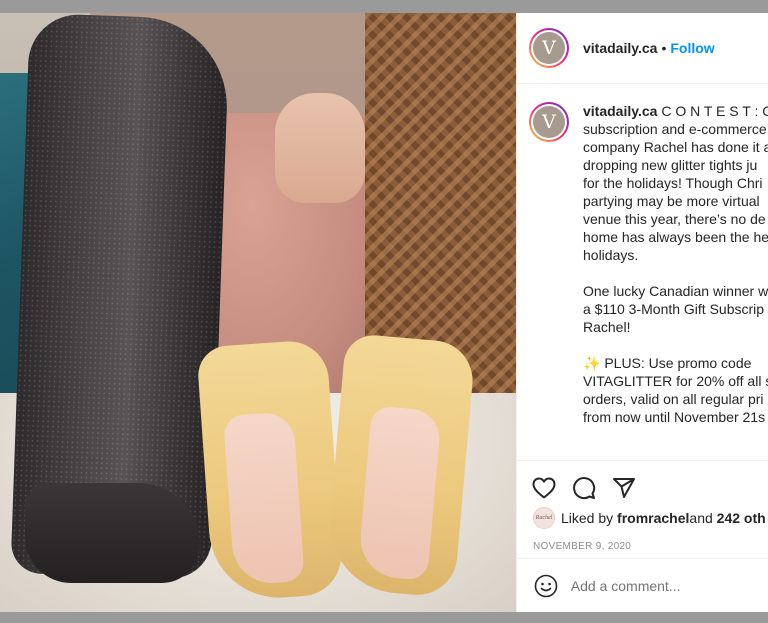 This screenshot has width=768, height=623. What do you see at coordinates (546, 586) in the screenshot?
I see `emoji-icon` at bounding box center [546, 586].